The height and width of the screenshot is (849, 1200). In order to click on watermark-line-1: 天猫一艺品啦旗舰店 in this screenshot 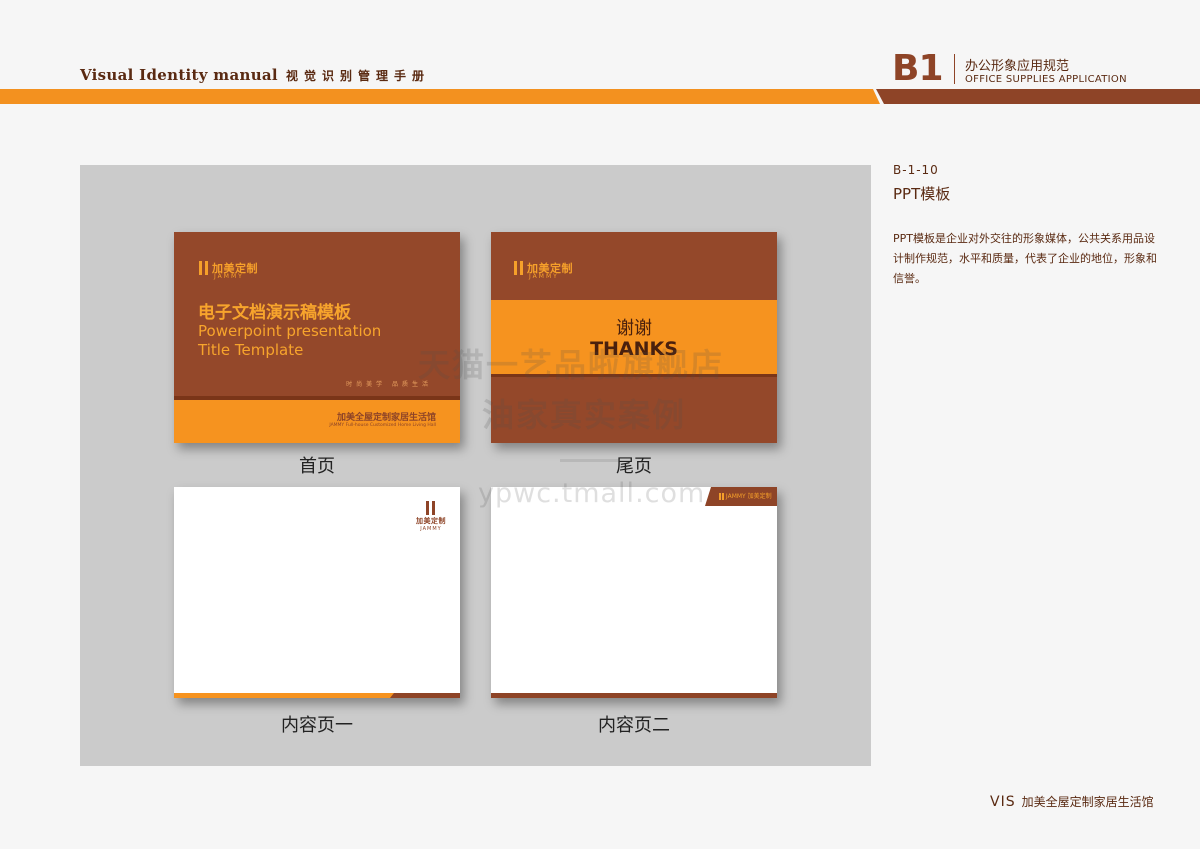, I will do `click(571, 365)`.